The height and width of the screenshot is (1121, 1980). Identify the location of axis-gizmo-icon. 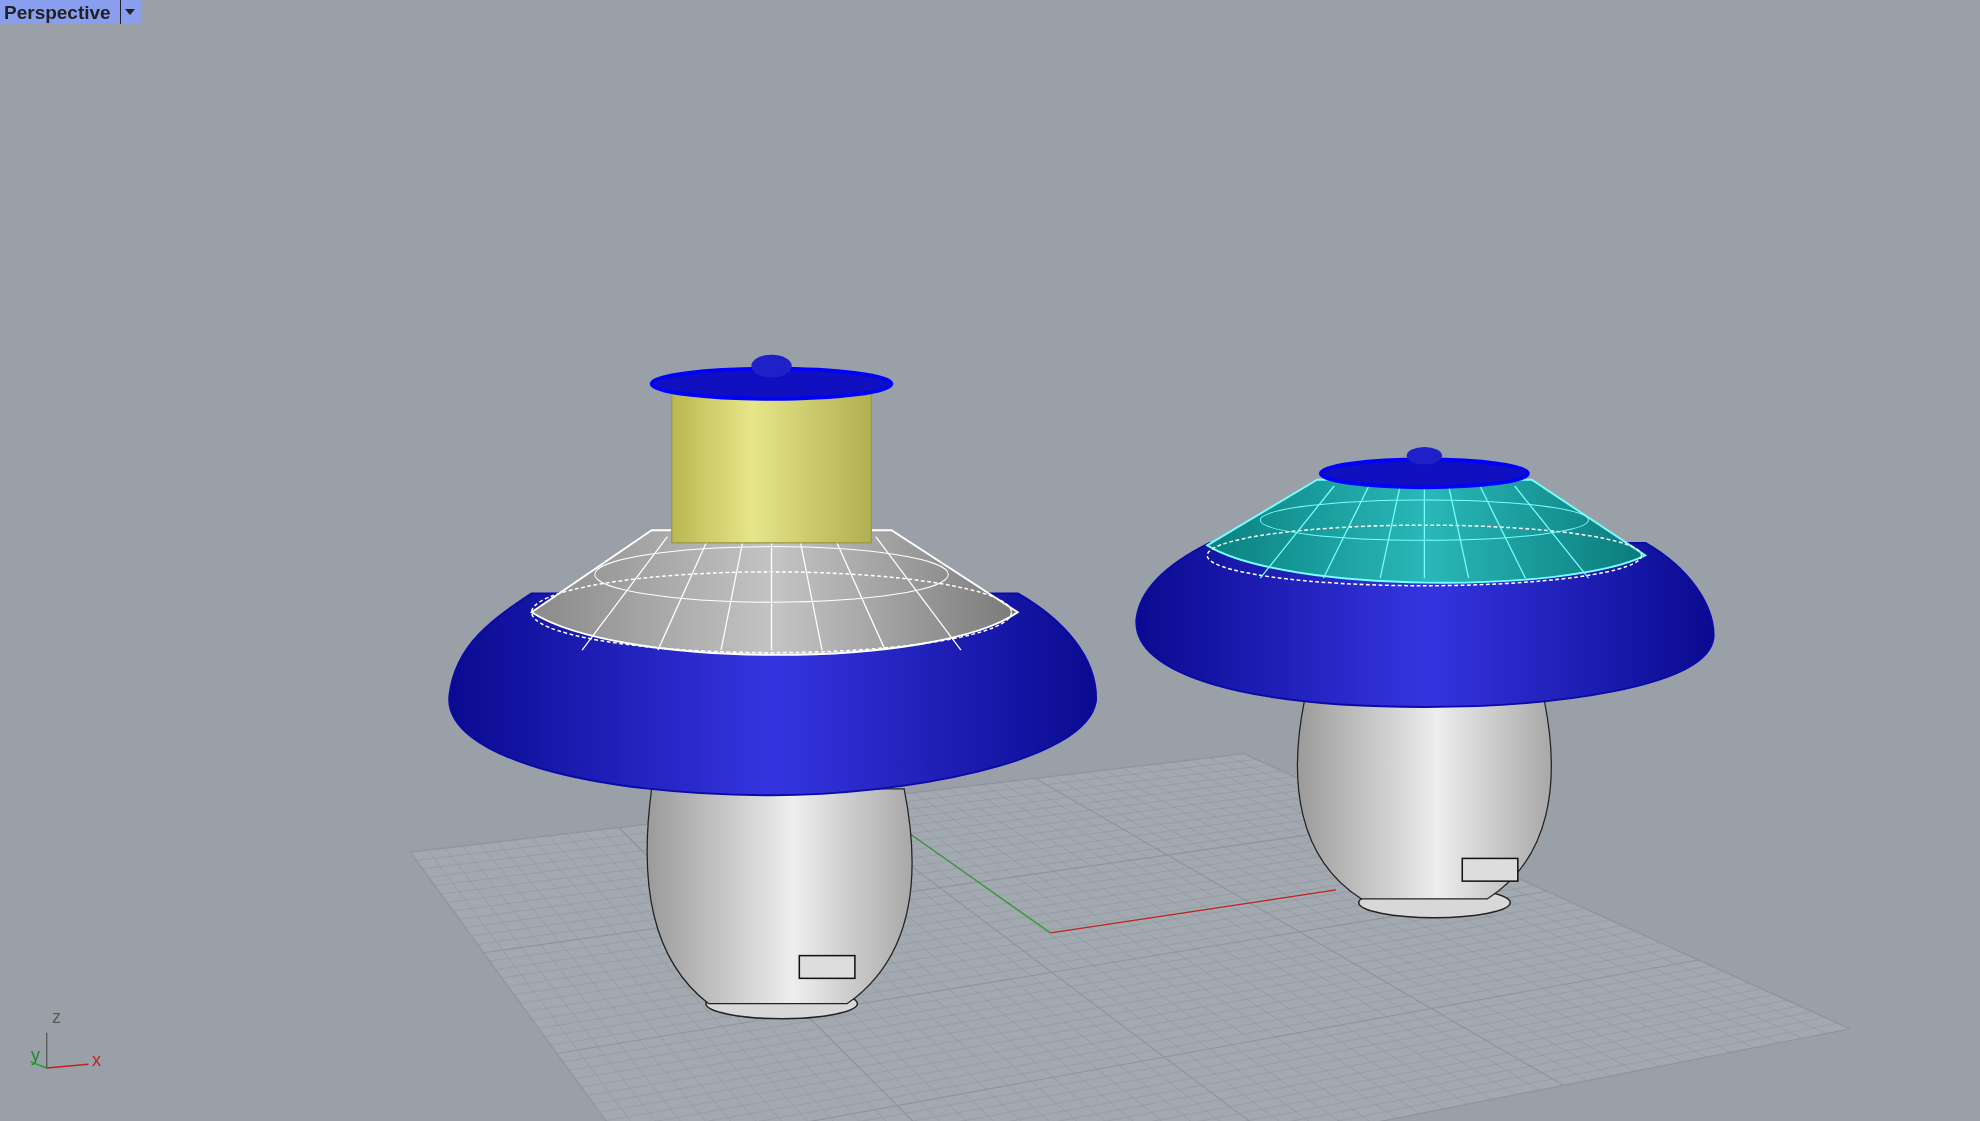
(59, 1050).